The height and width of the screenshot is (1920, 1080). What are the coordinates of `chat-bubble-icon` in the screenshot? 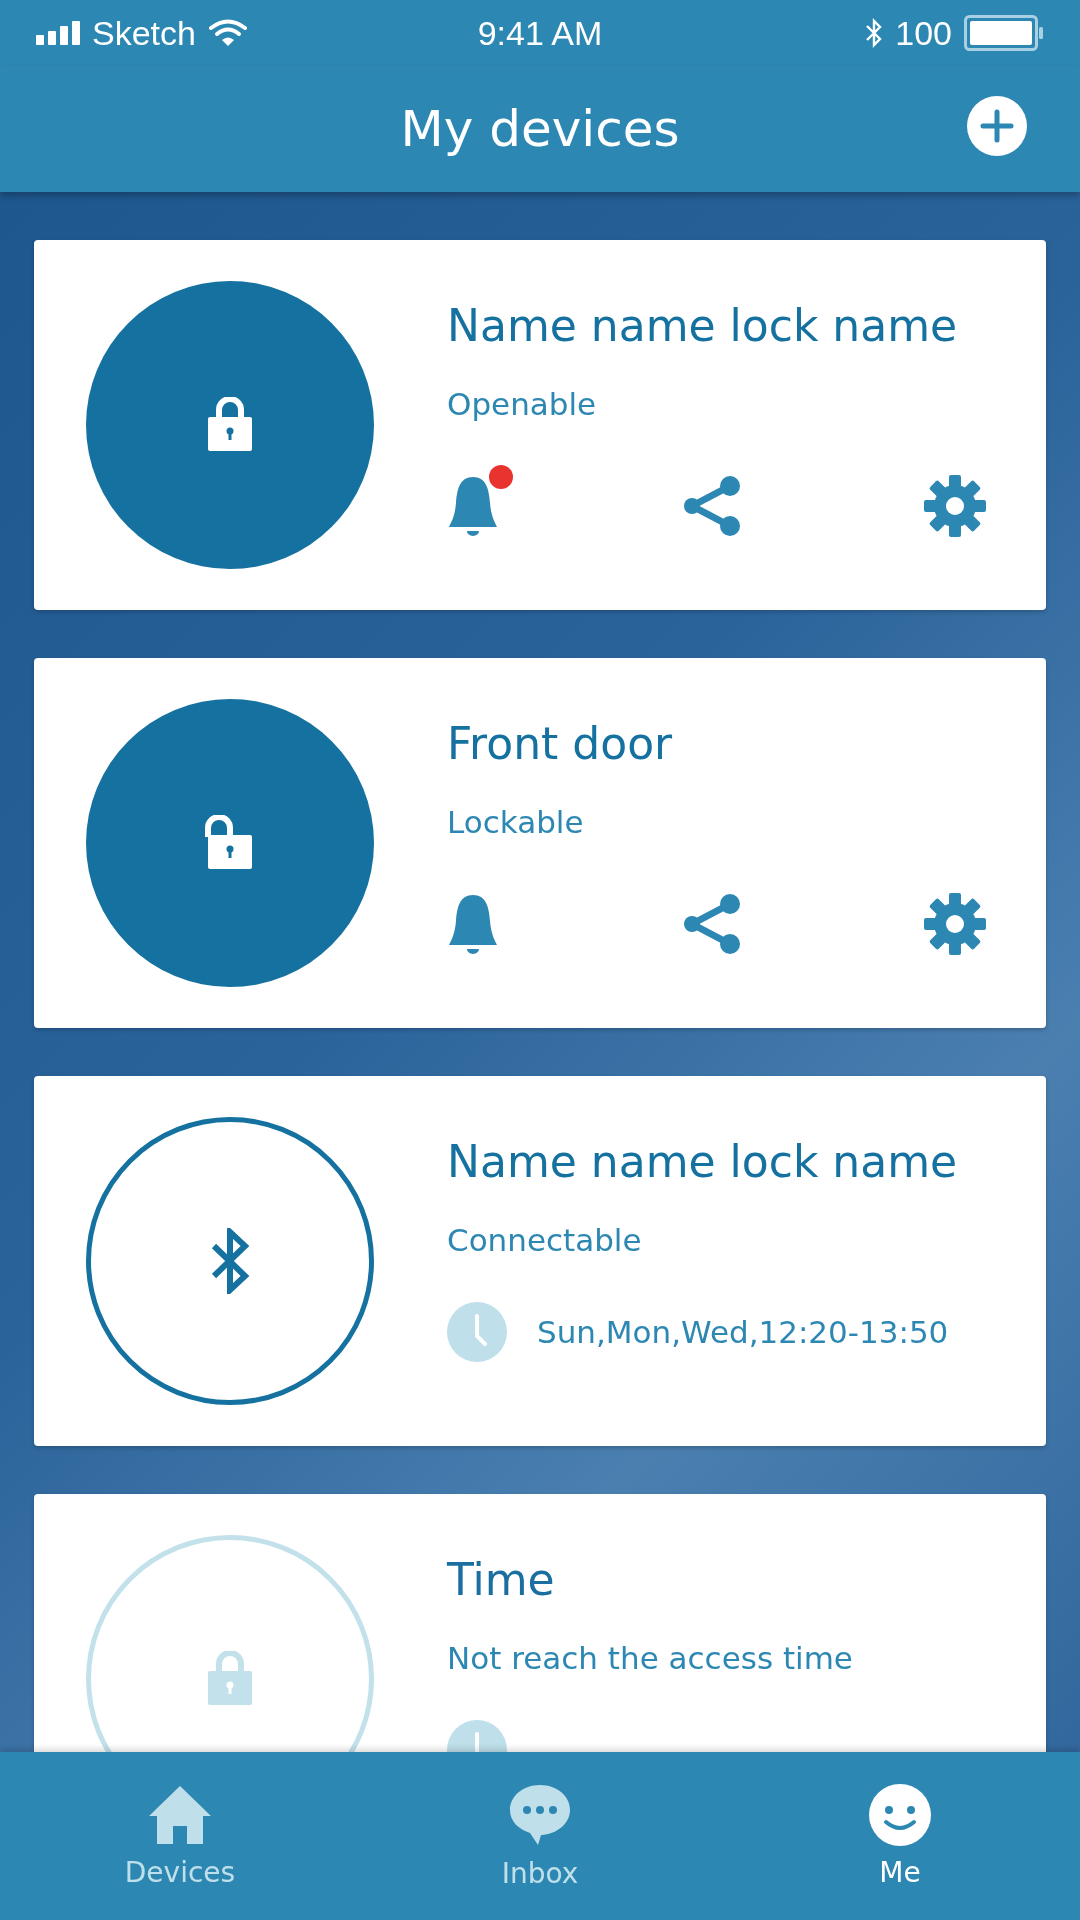 It's located at (540, 1814).